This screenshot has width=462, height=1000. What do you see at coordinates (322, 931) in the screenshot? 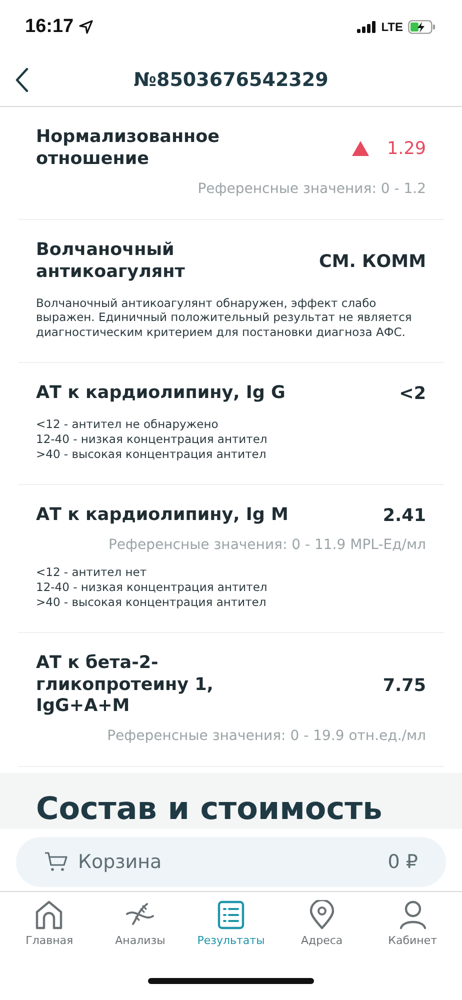
I see `tab: Адреса` at bounding box center [322, 931].